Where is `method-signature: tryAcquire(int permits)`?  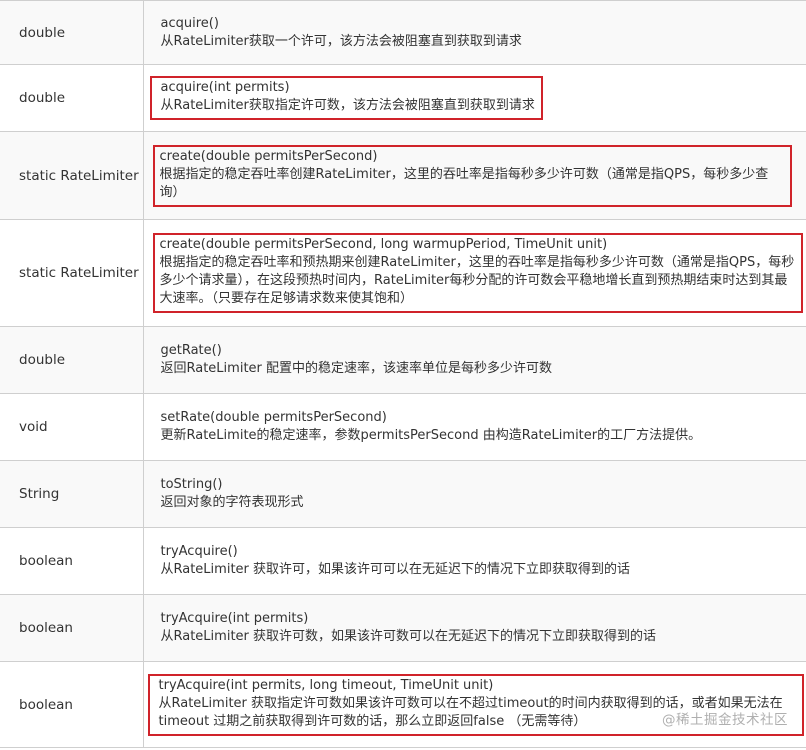 method-signature: tryAcquire(int permits) is located at coordinates (234, 618).